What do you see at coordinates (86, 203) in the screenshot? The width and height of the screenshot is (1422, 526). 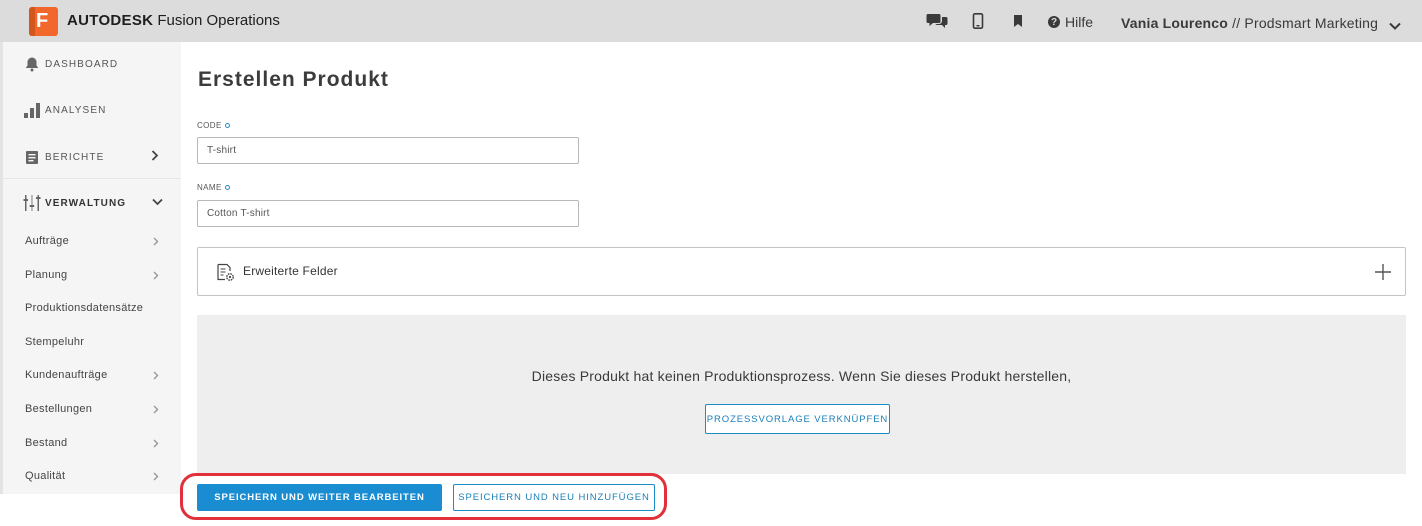 I see `sidebar-item-label: VERWALTUNG` at bounding box center [86, 203].